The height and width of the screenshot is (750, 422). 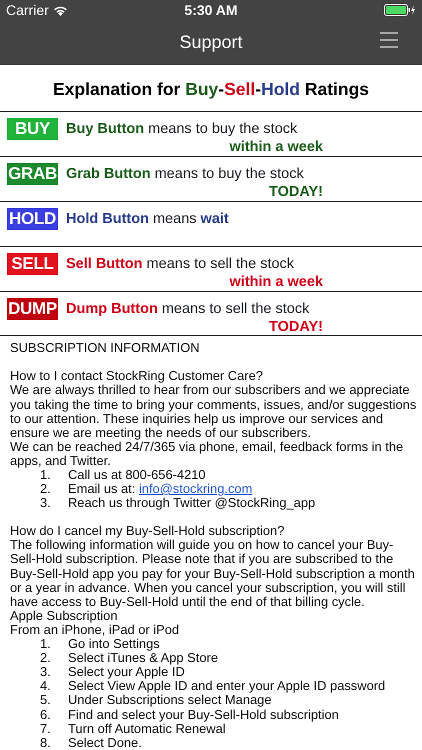 What do you see at coordinates (188, 309) in the screenshot?
I see `rating-description: Dump Button means to sell the stock` at bounding box center [188, 309].